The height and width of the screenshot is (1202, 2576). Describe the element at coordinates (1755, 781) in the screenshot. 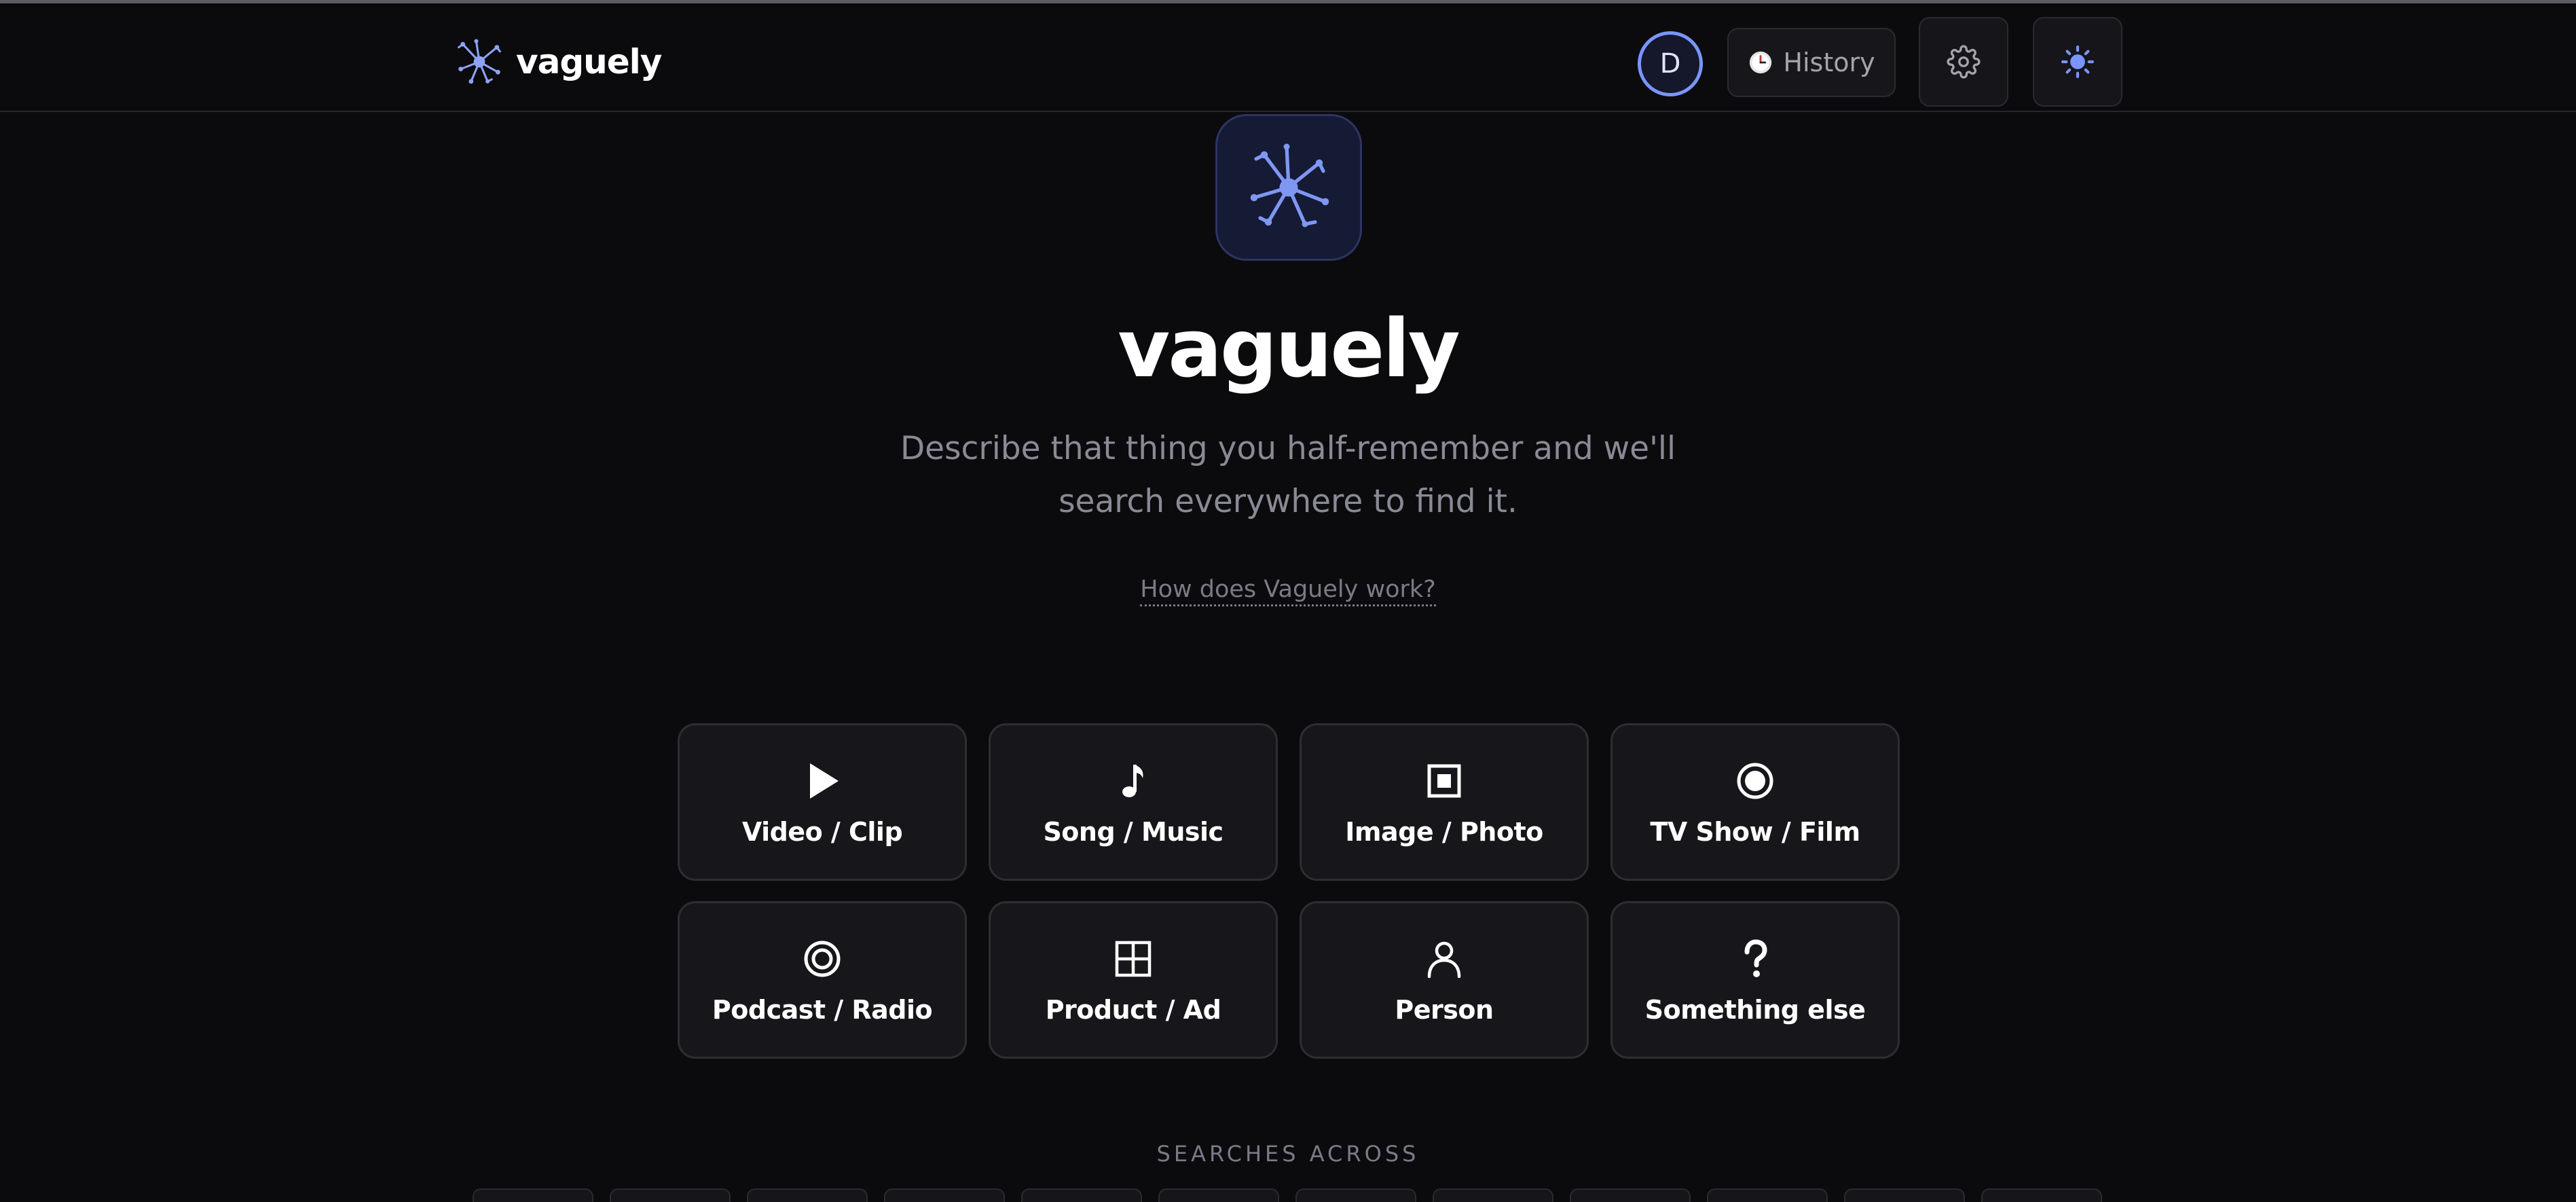

I see `record-icon` at that location.